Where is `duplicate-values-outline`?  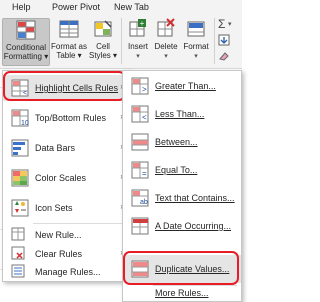 duplicate-values-outline is located at coordinates (181, 268).